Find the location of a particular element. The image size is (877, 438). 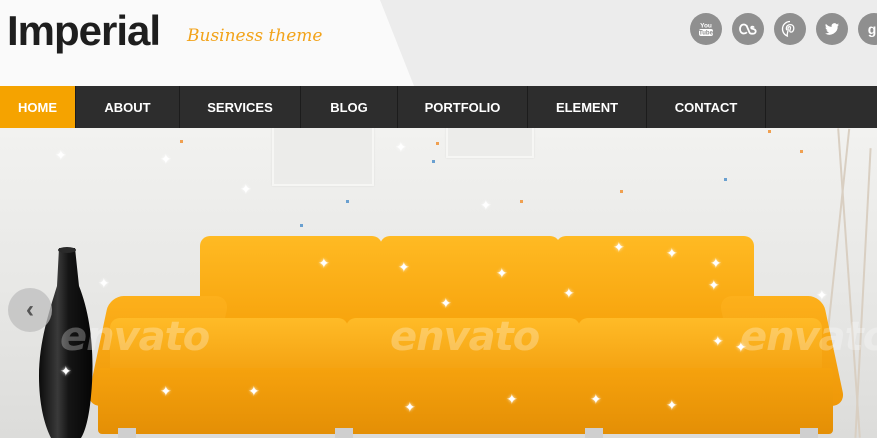

twitter-icon is located at coordinates (832, 29).